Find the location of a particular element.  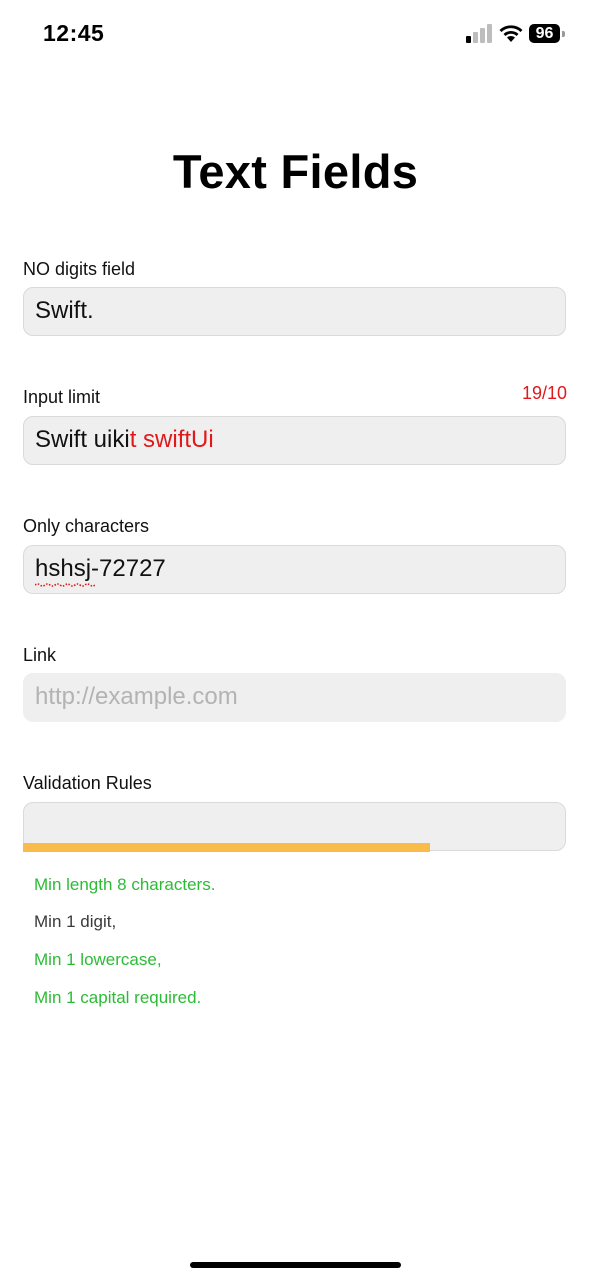

only-characters-label: Only characters is located at coordinates (86, 526).